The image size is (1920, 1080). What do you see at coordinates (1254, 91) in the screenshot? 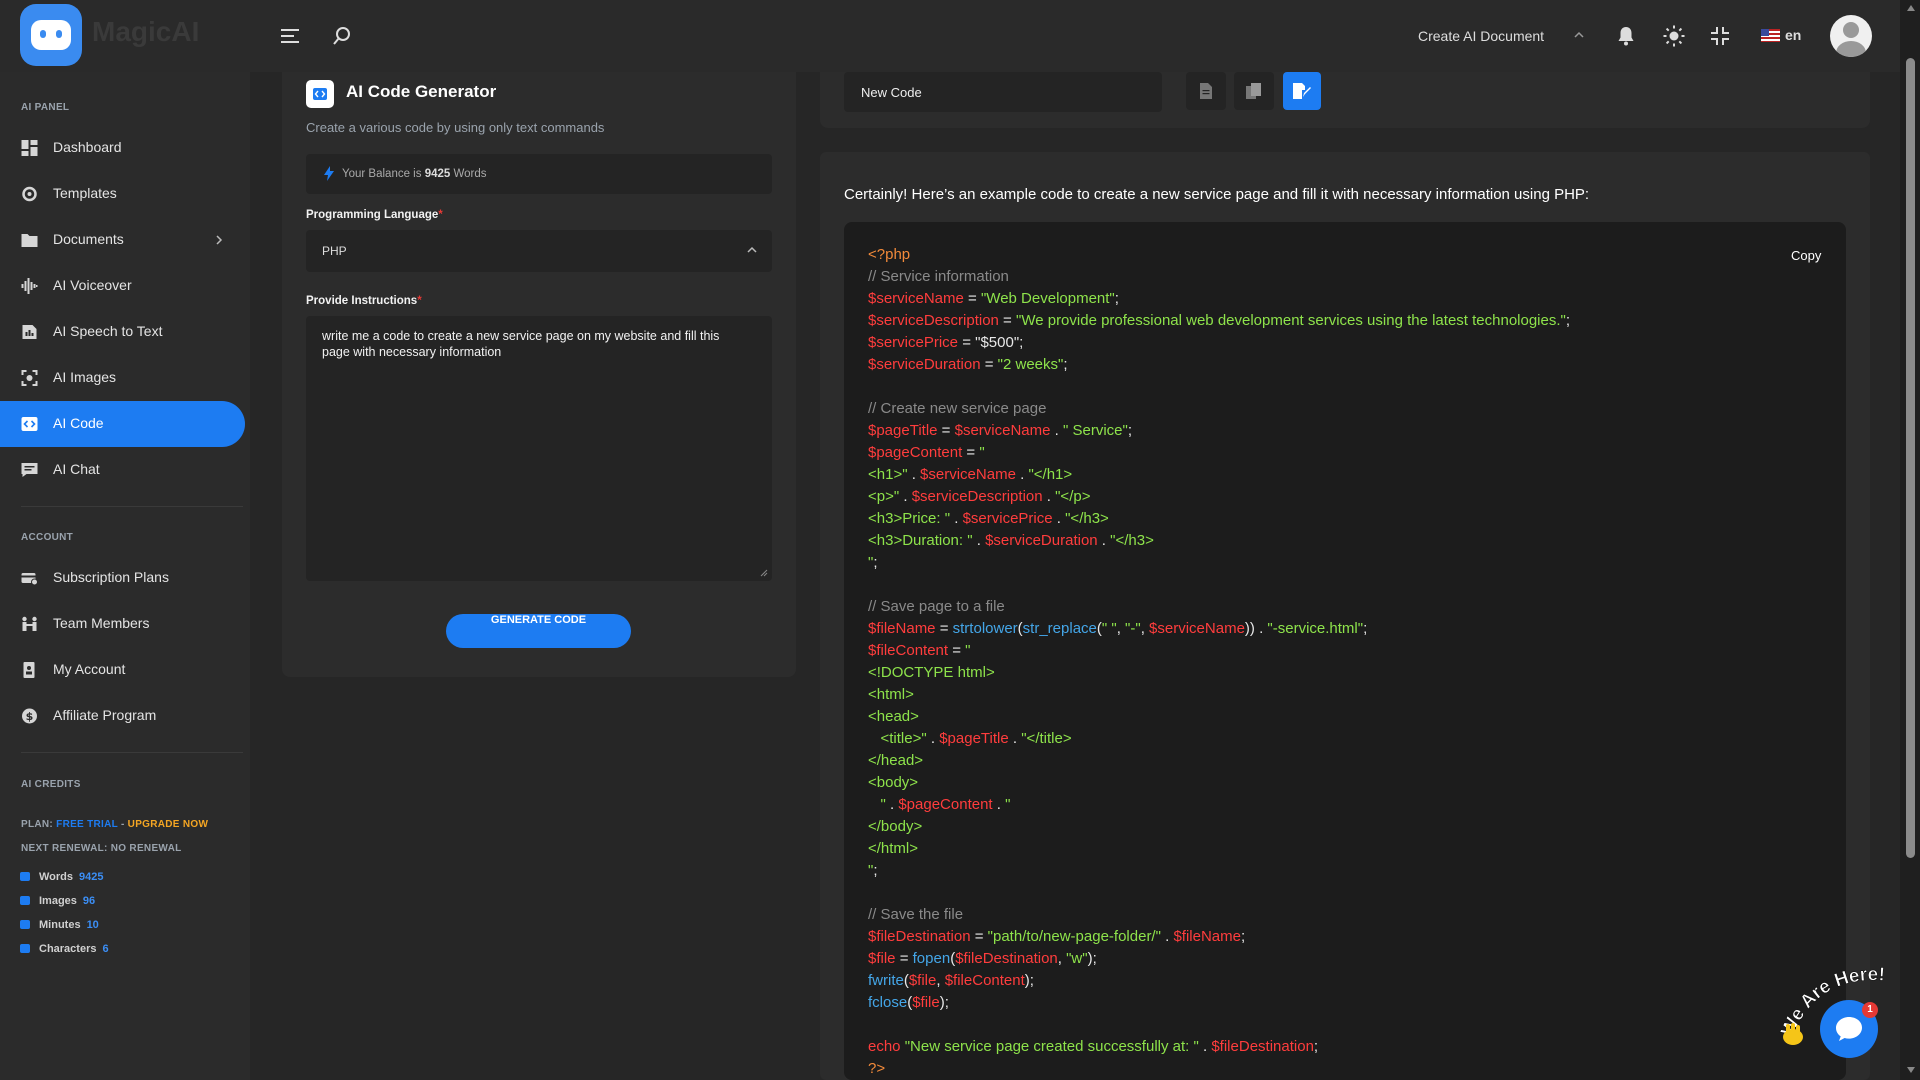
I see `copy-doc-button` at bounding box center [1254, 91].